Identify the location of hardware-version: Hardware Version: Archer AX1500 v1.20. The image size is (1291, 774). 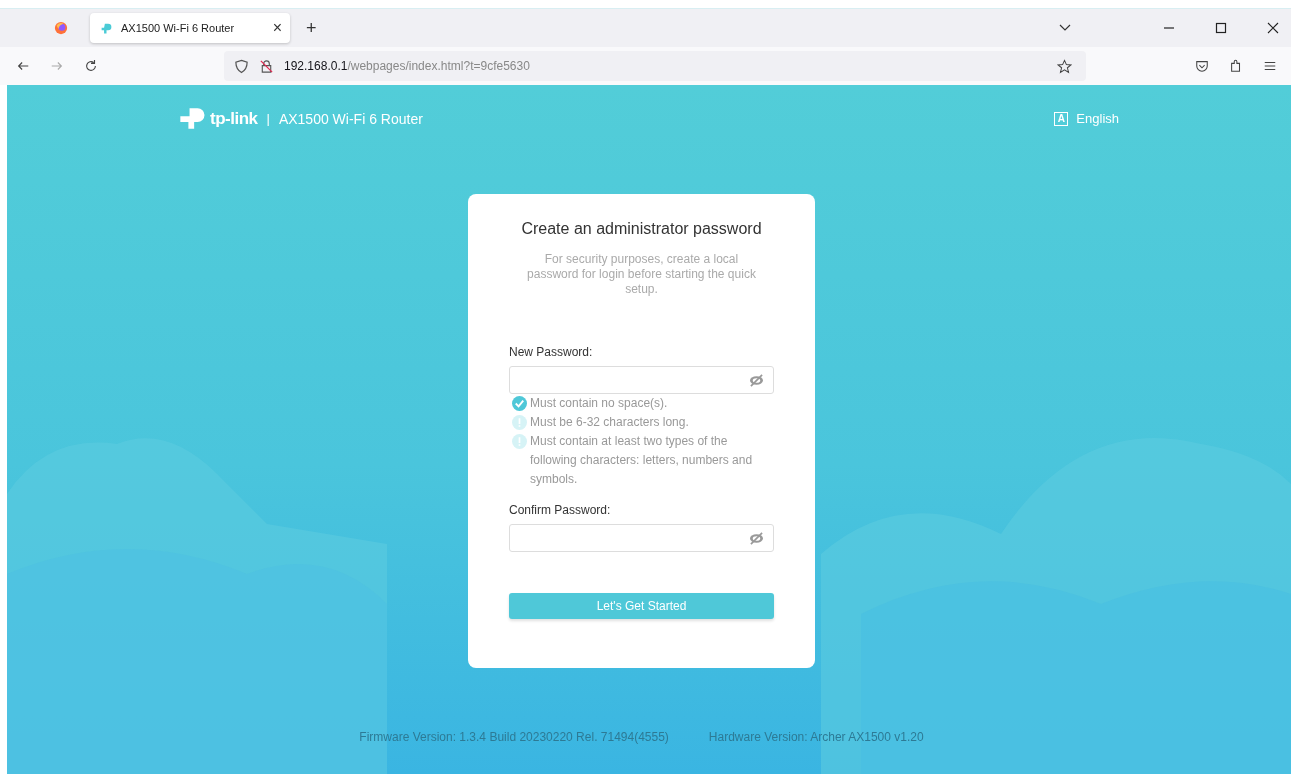
(816, 737).